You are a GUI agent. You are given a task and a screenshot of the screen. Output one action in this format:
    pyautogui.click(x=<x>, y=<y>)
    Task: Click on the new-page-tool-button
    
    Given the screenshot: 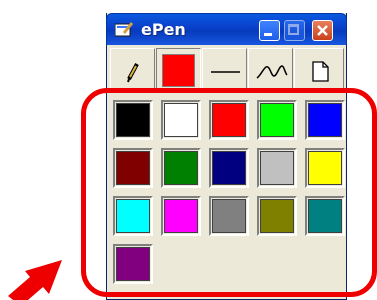 What is the action you would take?
    pyautogui.click(x=319, y=70)
    